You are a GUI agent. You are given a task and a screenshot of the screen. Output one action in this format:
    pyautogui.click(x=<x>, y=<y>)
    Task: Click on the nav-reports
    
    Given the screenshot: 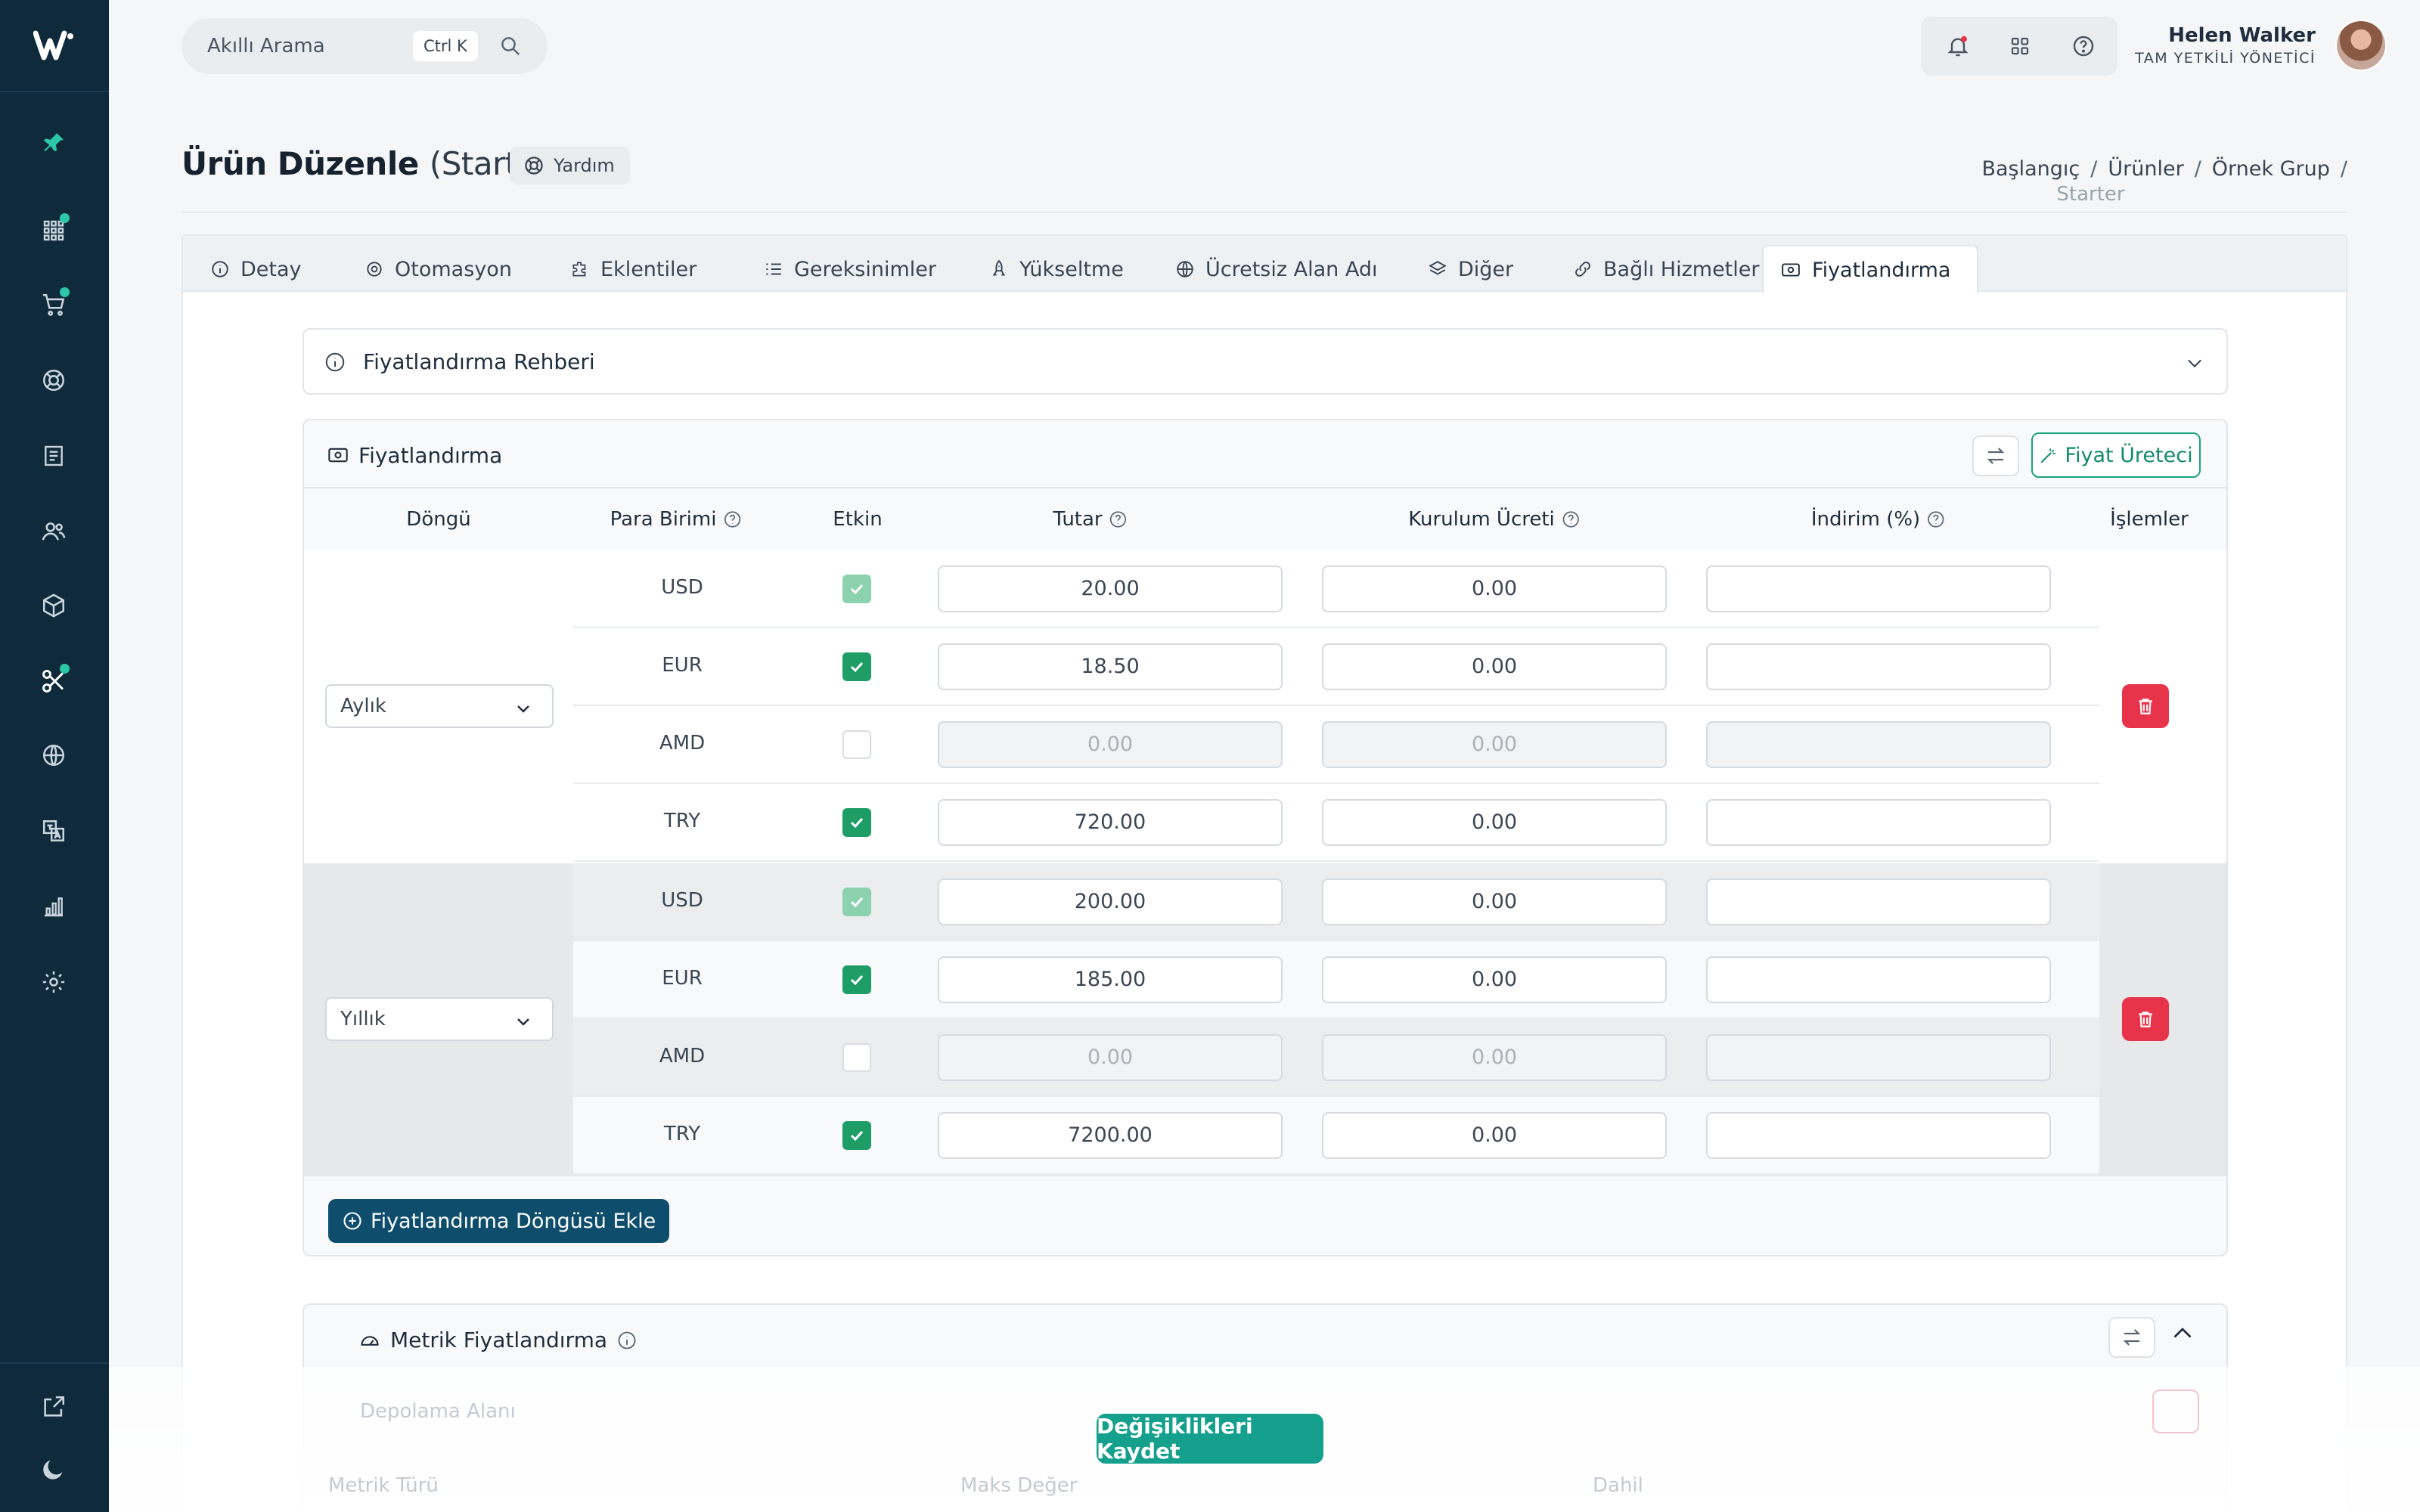 What is the action you would take?
    pyautogui.click(x=54, y=906)
    